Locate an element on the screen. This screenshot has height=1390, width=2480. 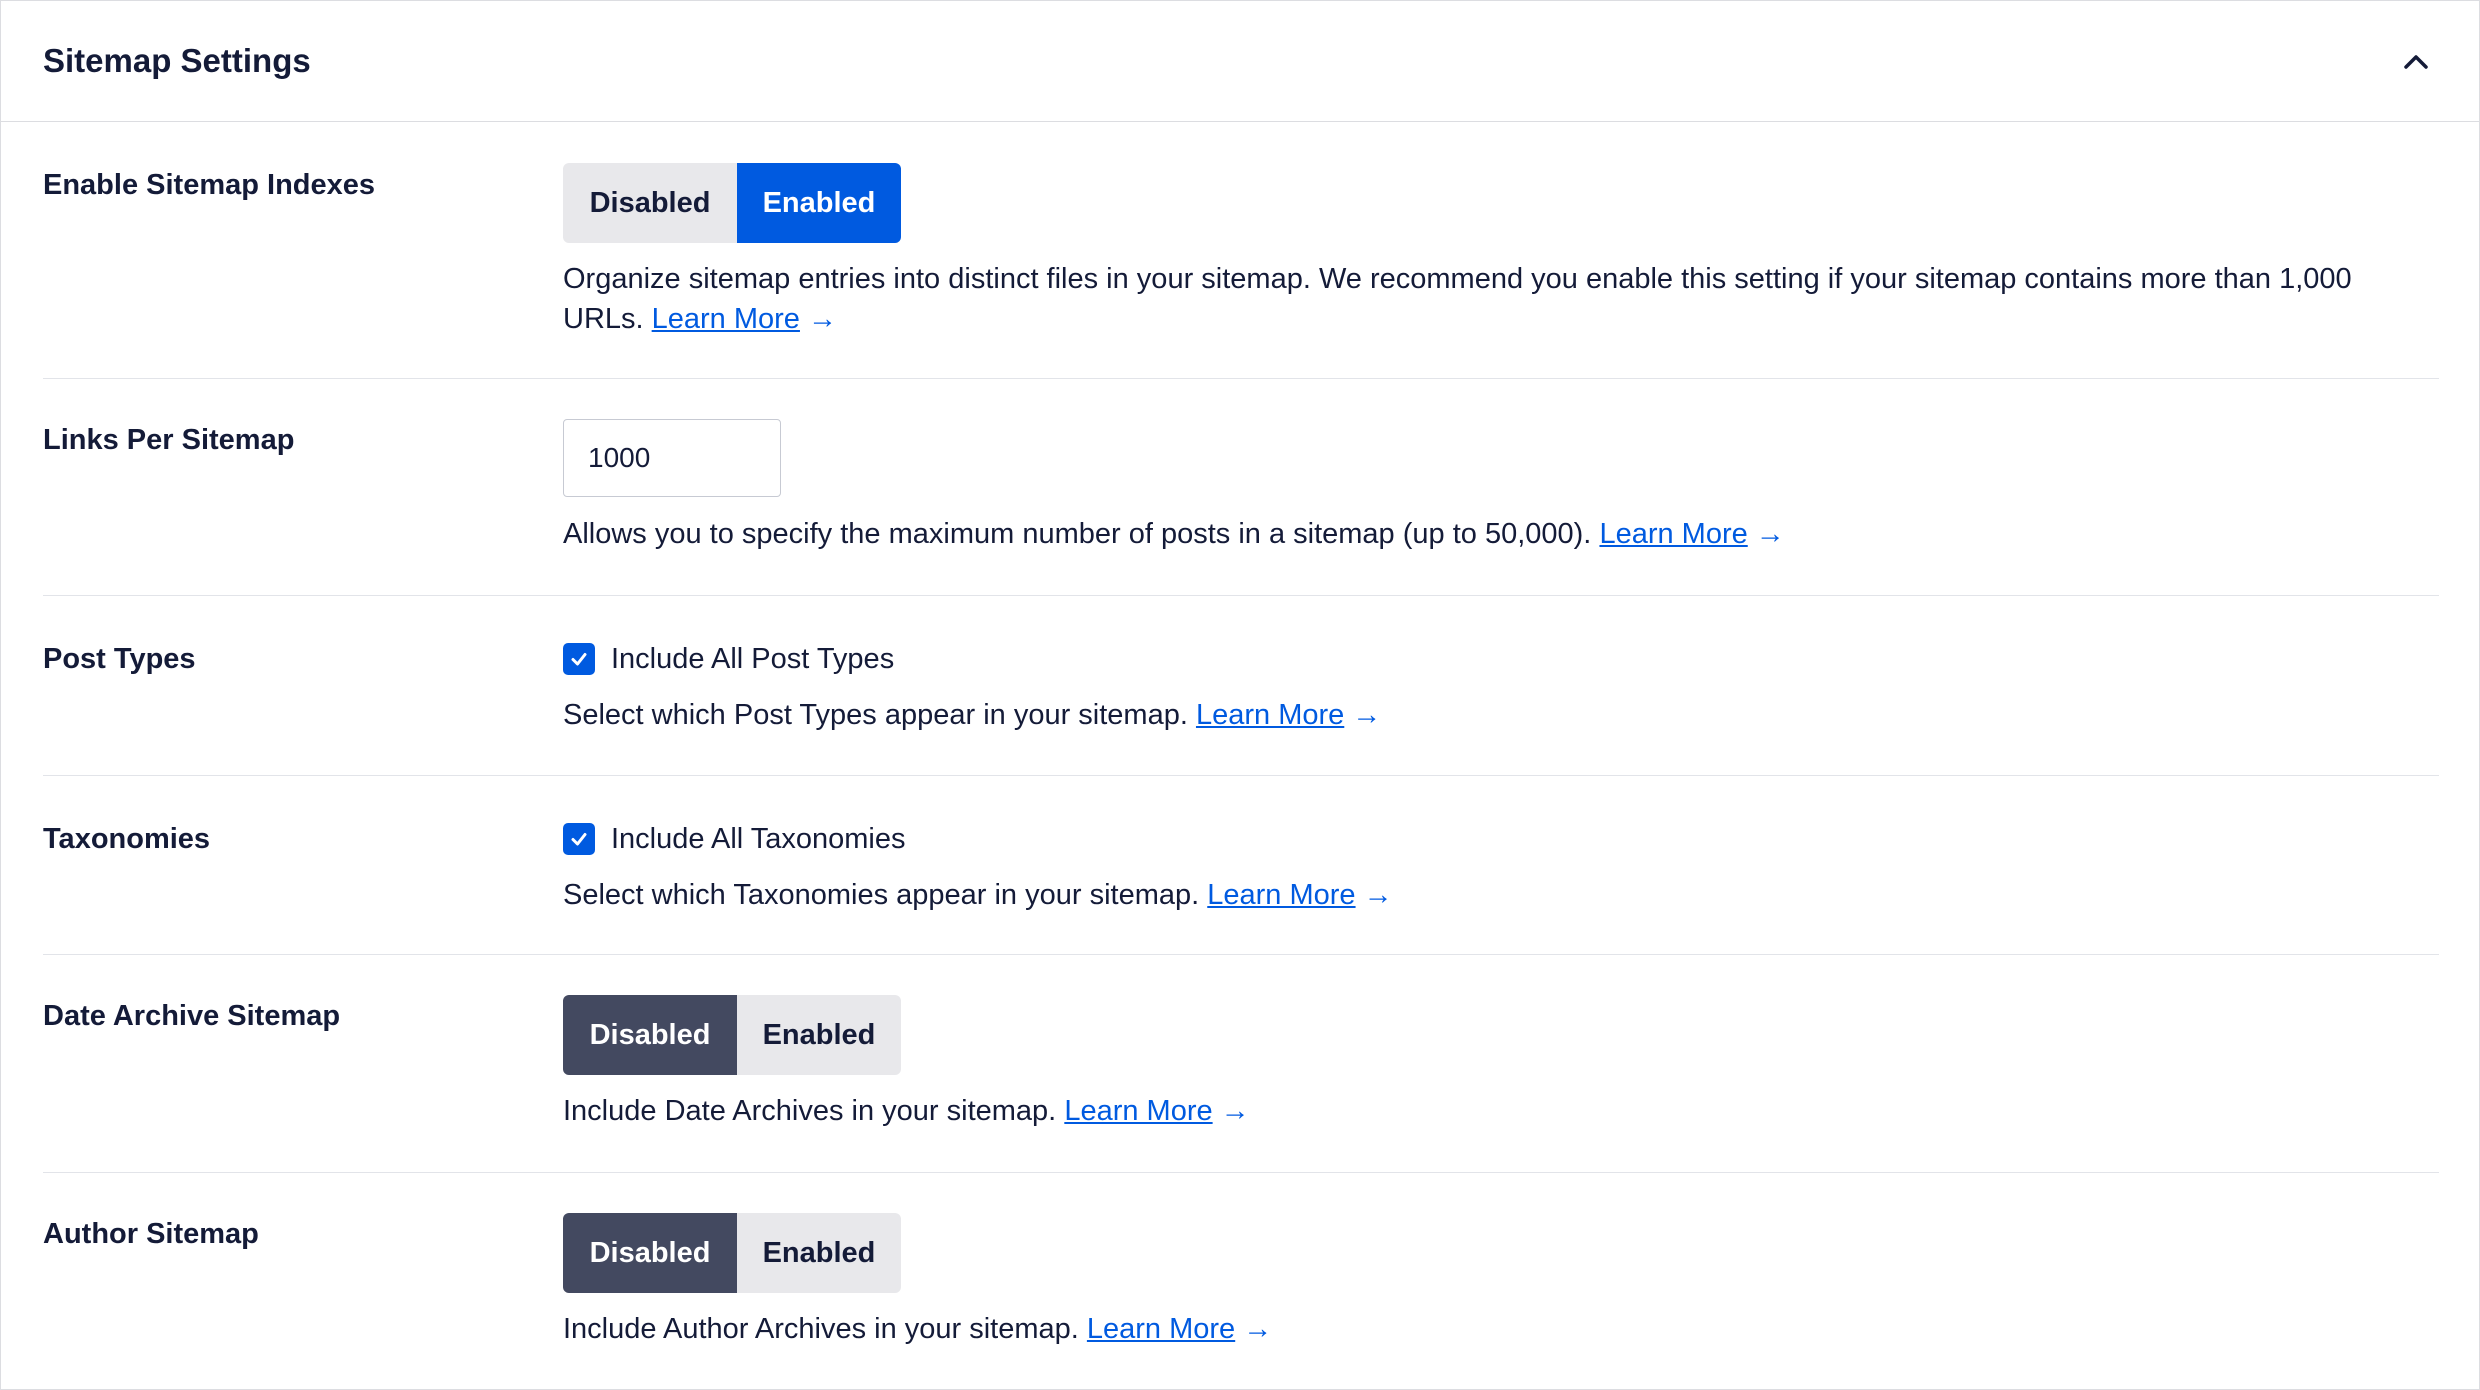
row-label: Links Per Sitemap is located at coordinates (169, 440).